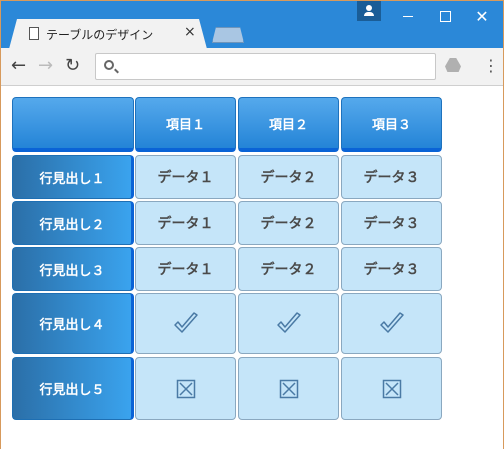 The image size is (504, 449). Describe the element at coordinates (491, 66) in the screenshot. I see `menu-icon: ⋮` at that location.